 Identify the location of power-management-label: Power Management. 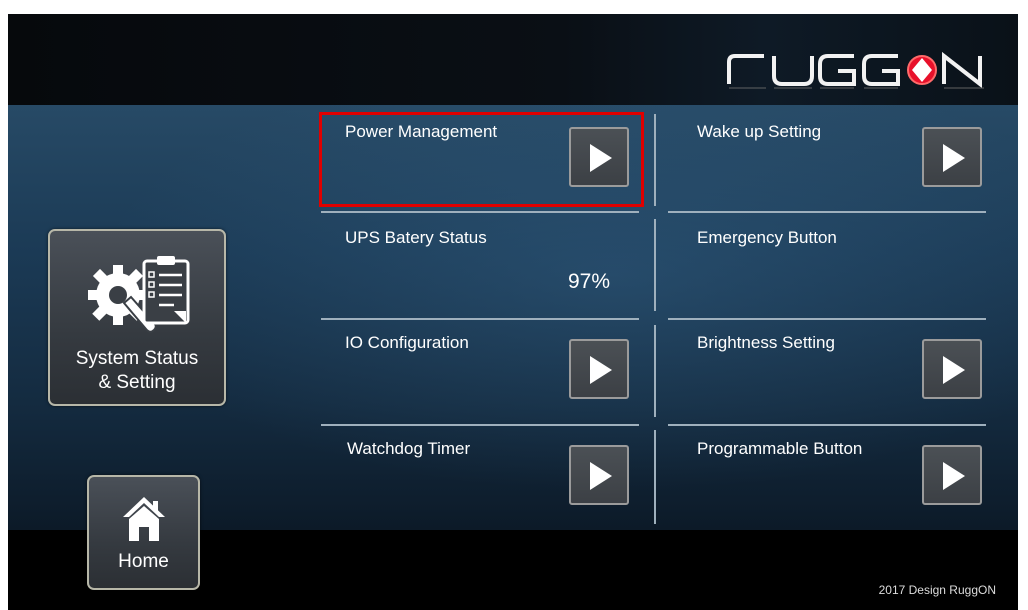
(421, 131).